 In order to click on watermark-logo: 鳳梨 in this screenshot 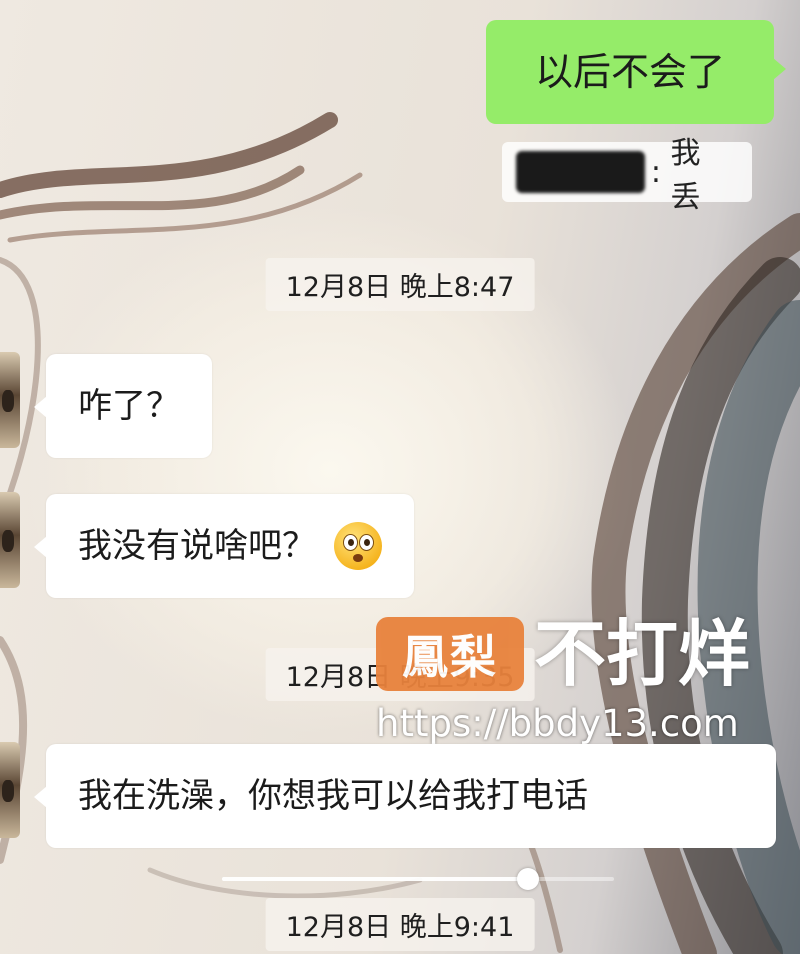, I will do `click(450, 654)`.